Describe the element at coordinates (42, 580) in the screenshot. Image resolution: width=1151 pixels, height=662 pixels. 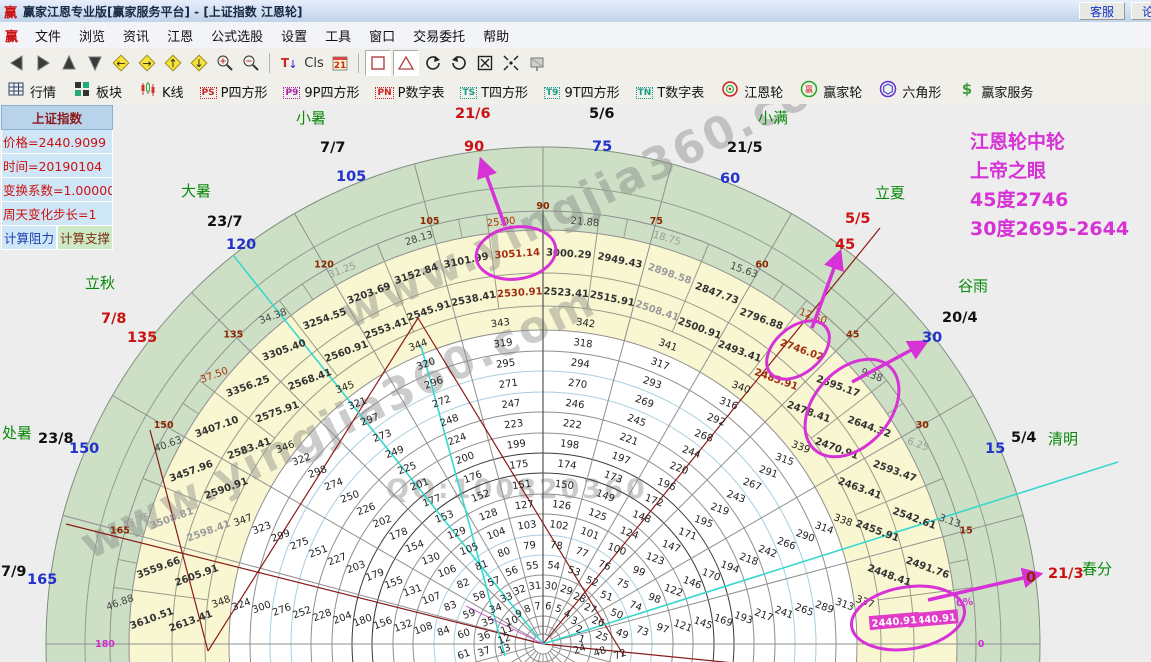
I see `outer-label: 165` at that location.